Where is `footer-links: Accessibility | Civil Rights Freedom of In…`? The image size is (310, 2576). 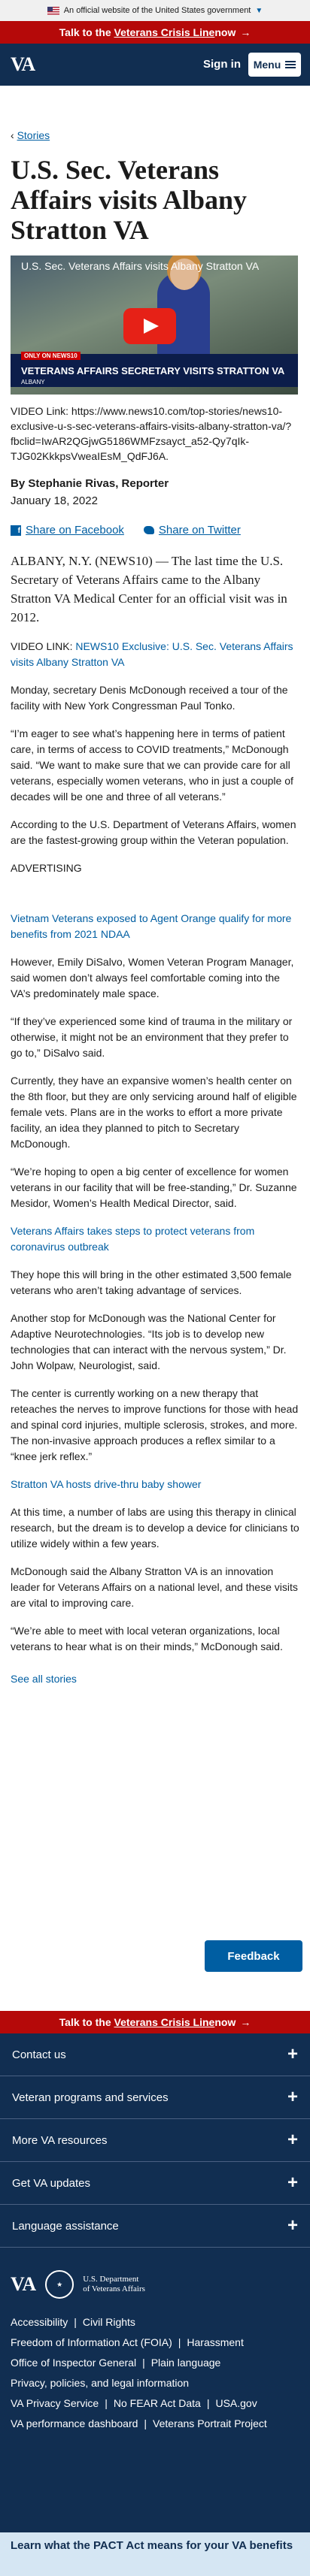 footer-links: Accessibility | Civil Rights Freedom of In… is located at coordinates (139, 2373).